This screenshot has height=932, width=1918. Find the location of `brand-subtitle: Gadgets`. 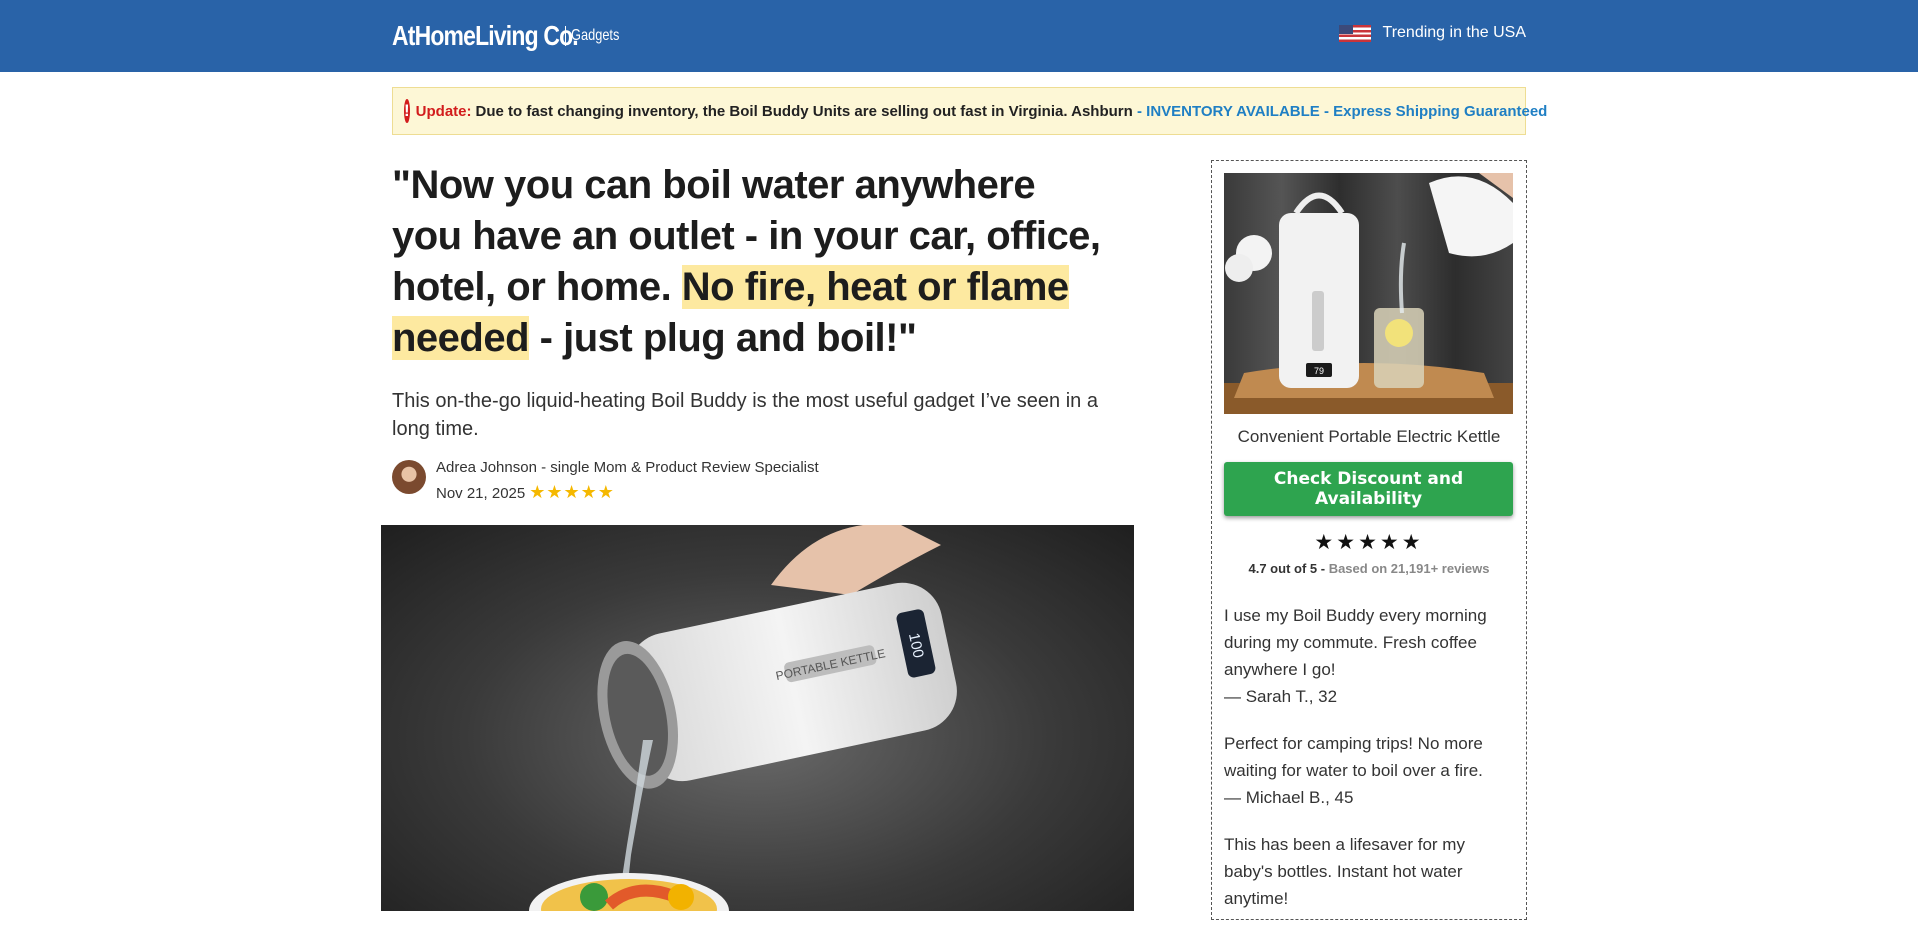

brand-subtitle: Gadgets is located at coordinates (595, 35).